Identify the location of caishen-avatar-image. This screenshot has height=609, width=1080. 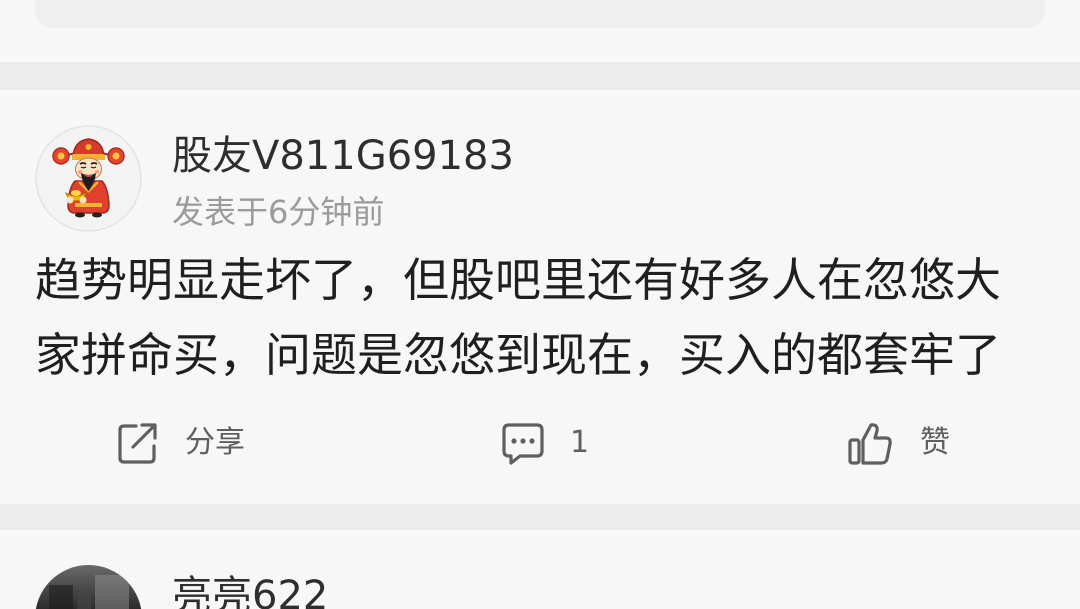
(88, 178).